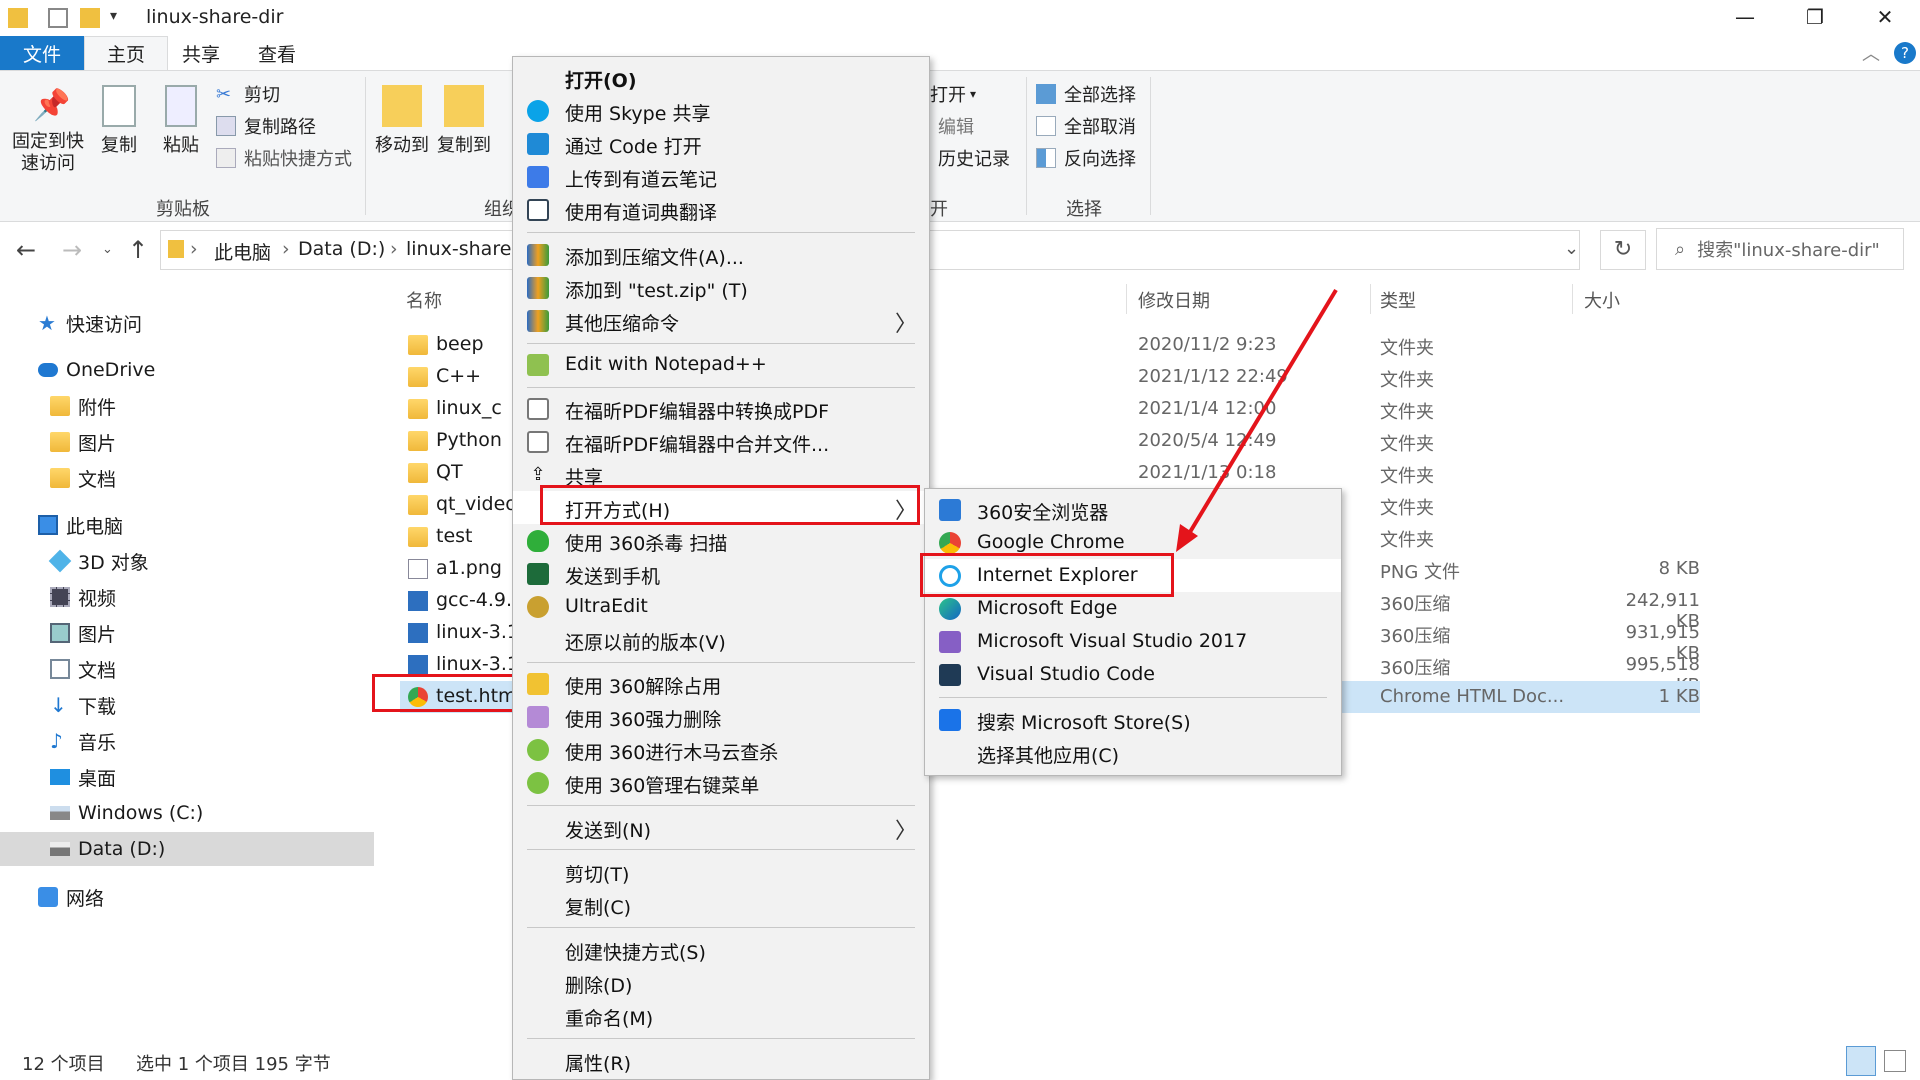 Image resolution: width=1920 pixels, height=1080 pixels. What do you see at coordinates (1885, 17) in the screenshot?
I see `close-button: ✕` at bounding box center [1885, 17].